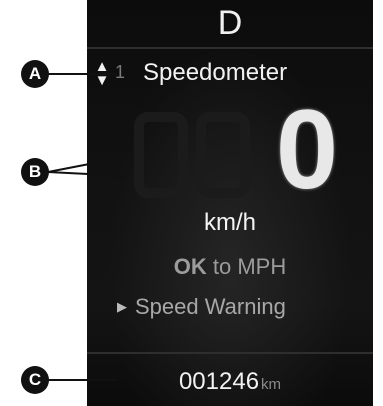 Image resolution: width=383 pixels, height=406 pixels. I want to click on callout-a-badge: A, so click(35, 74).